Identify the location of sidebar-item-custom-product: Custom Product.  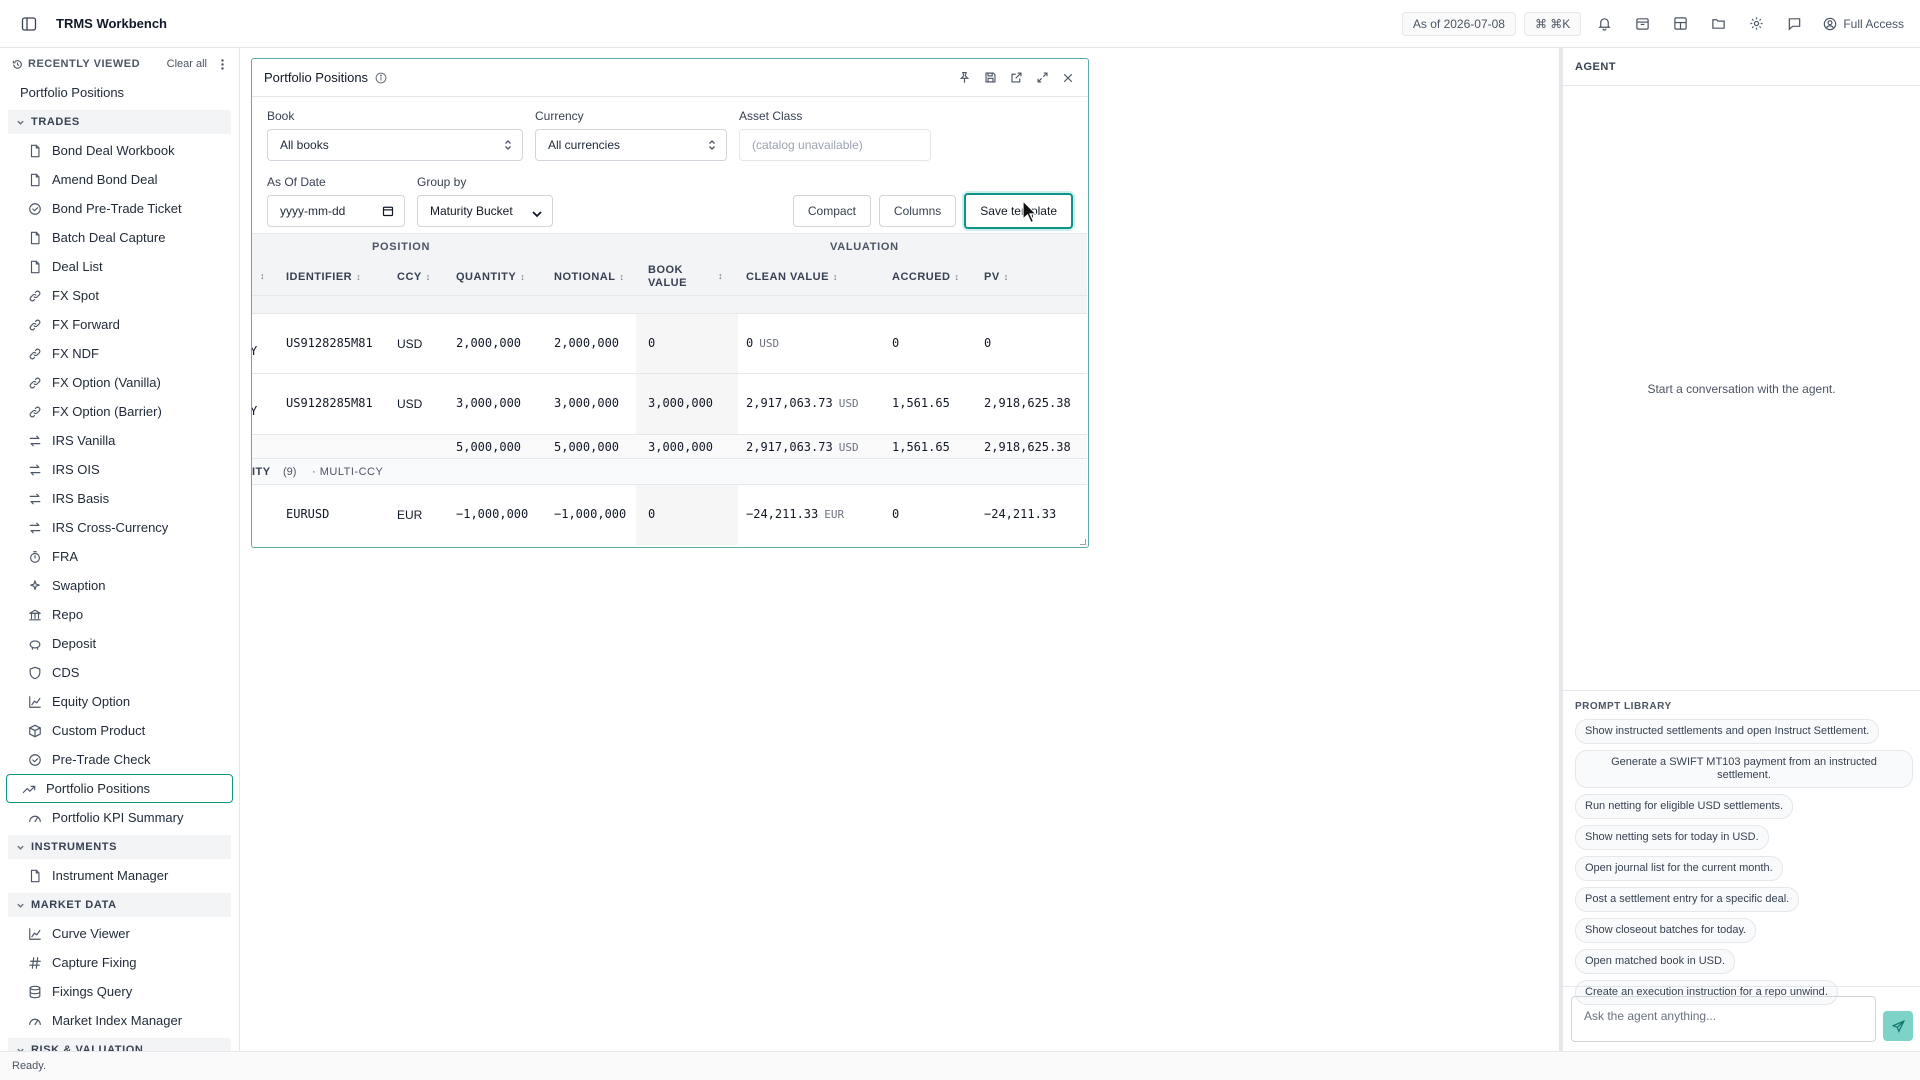
(119, 730).